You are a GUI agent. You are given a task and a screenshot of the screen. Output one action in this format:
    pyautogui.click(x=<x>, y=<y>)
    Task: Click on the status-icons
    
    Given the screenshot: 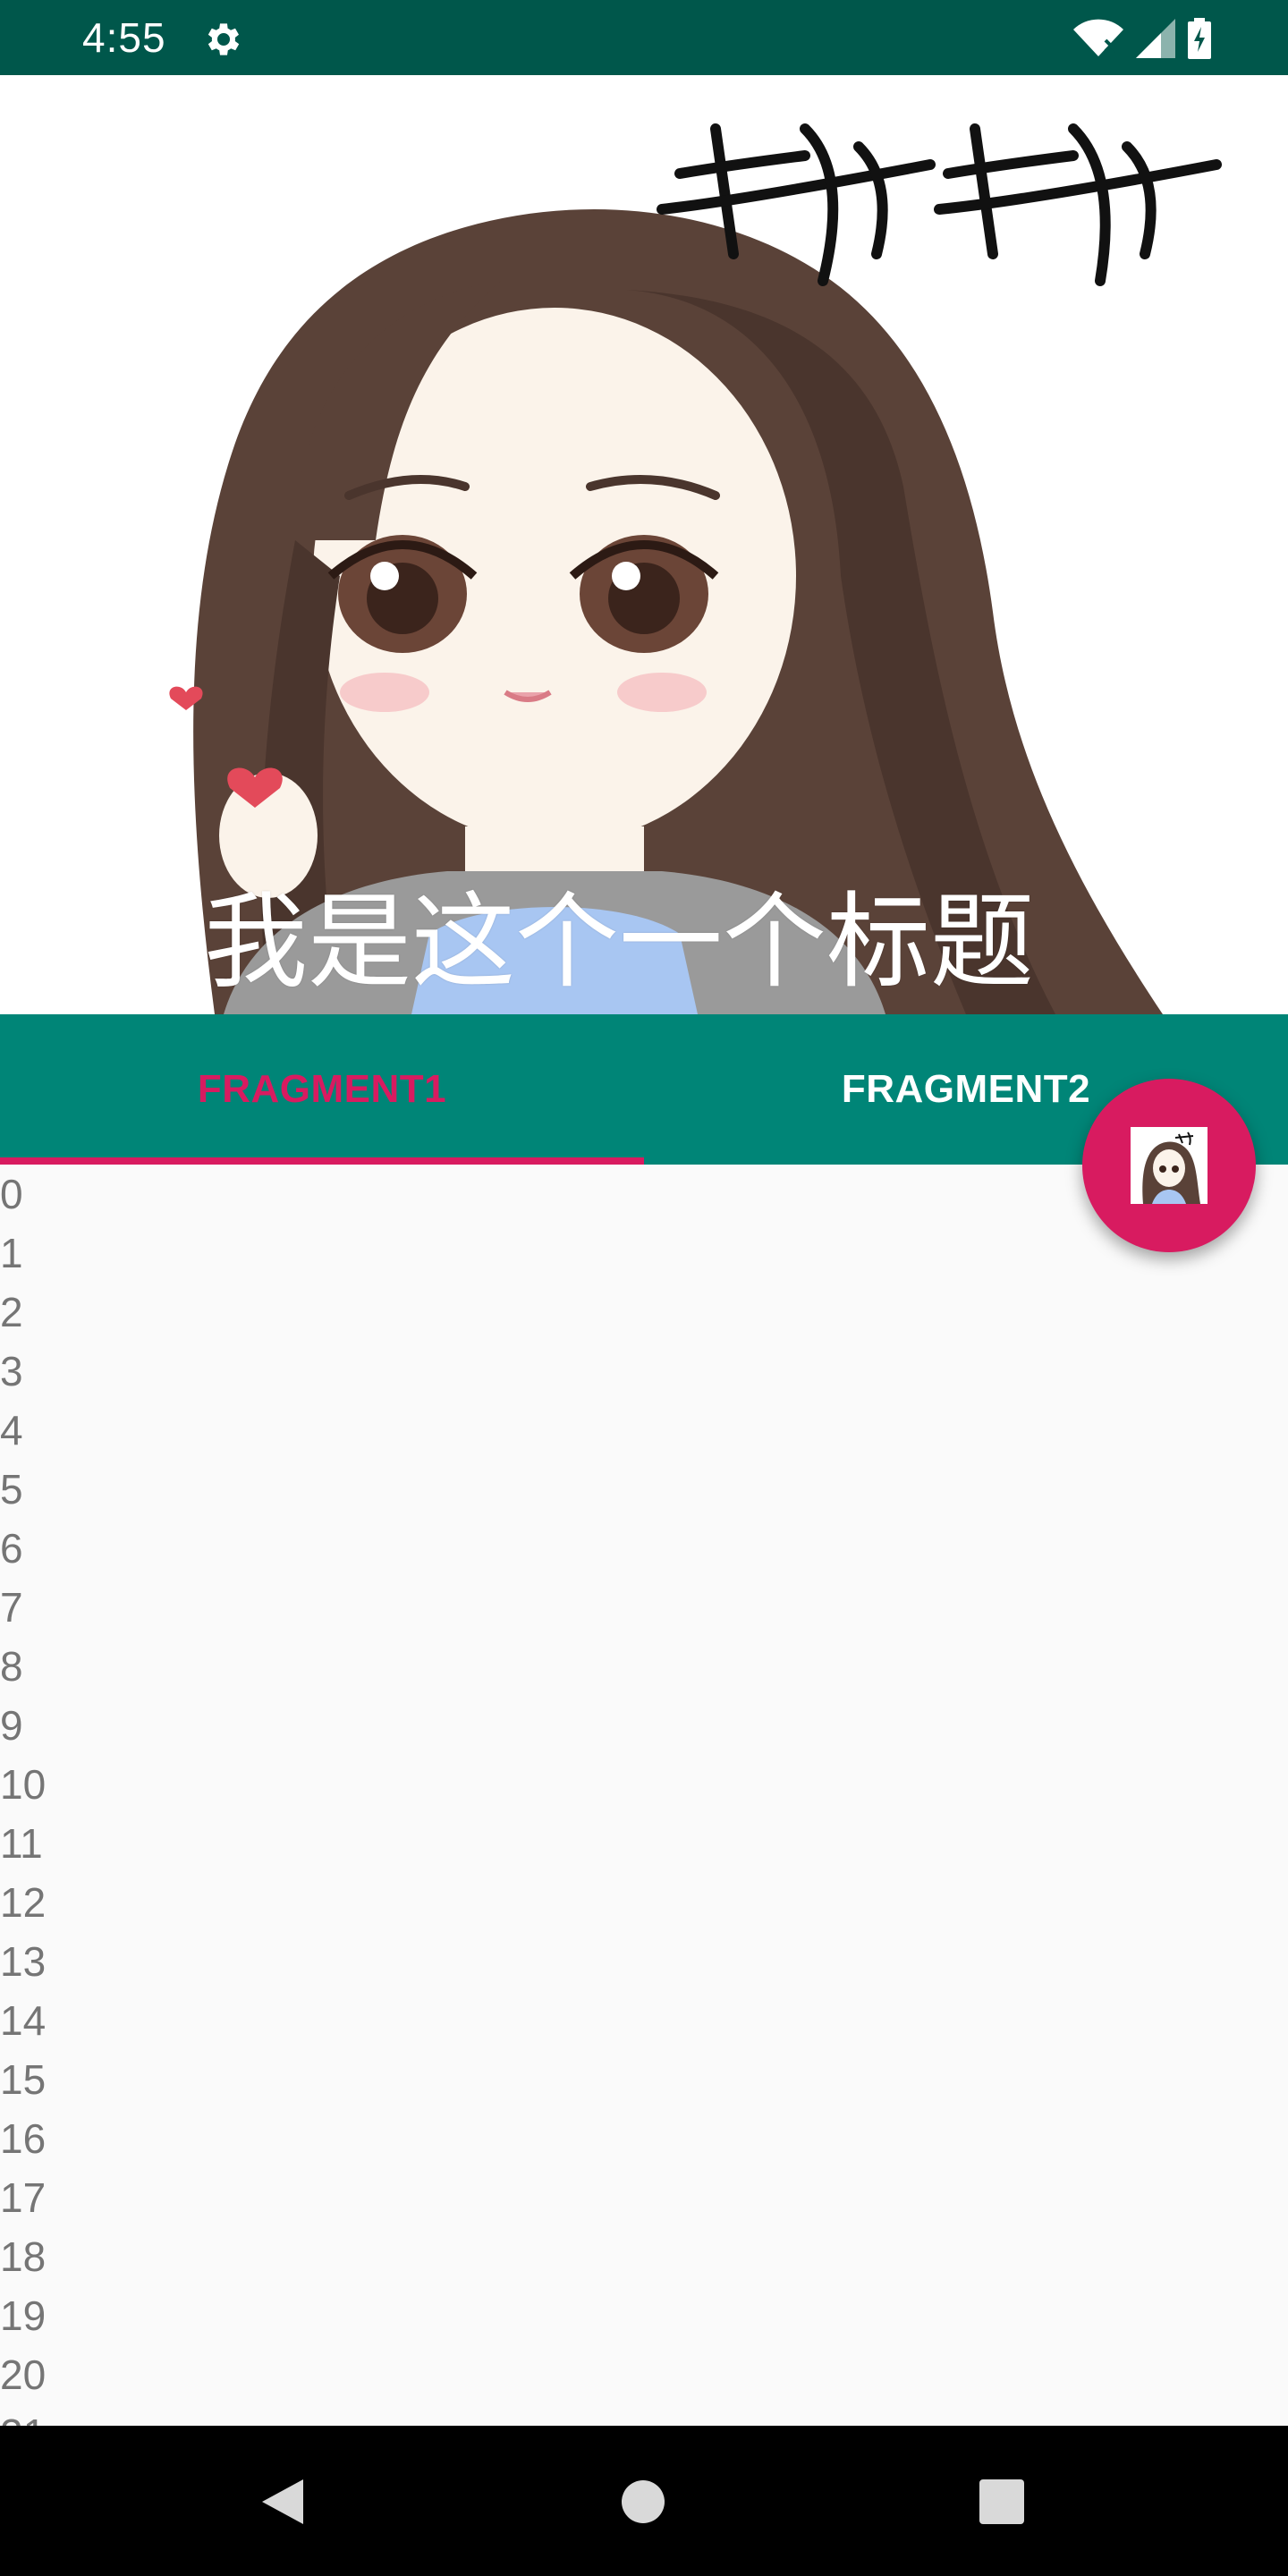 What is the action you would take?
    pyautogui.click(x=1142, y=38)
    